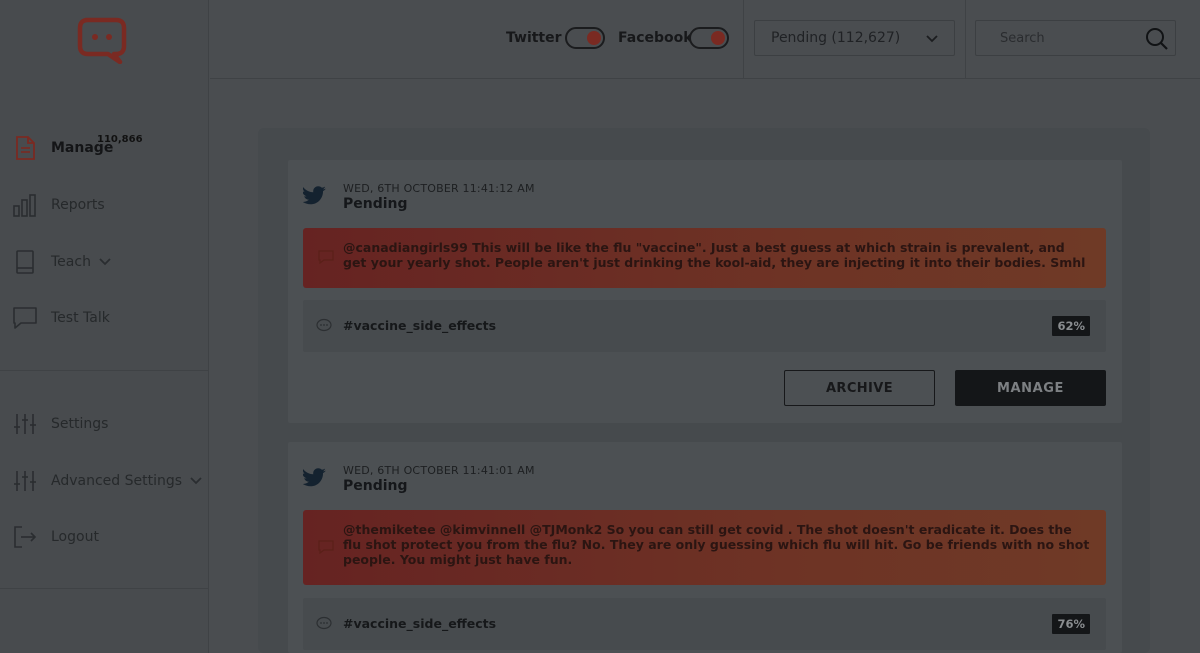 Image resolution: width=1200 pixels, height=653 pixels. Describe the element at coordinates (25, 205) in the screenshot. I see `bar-chart-icon` at that location.